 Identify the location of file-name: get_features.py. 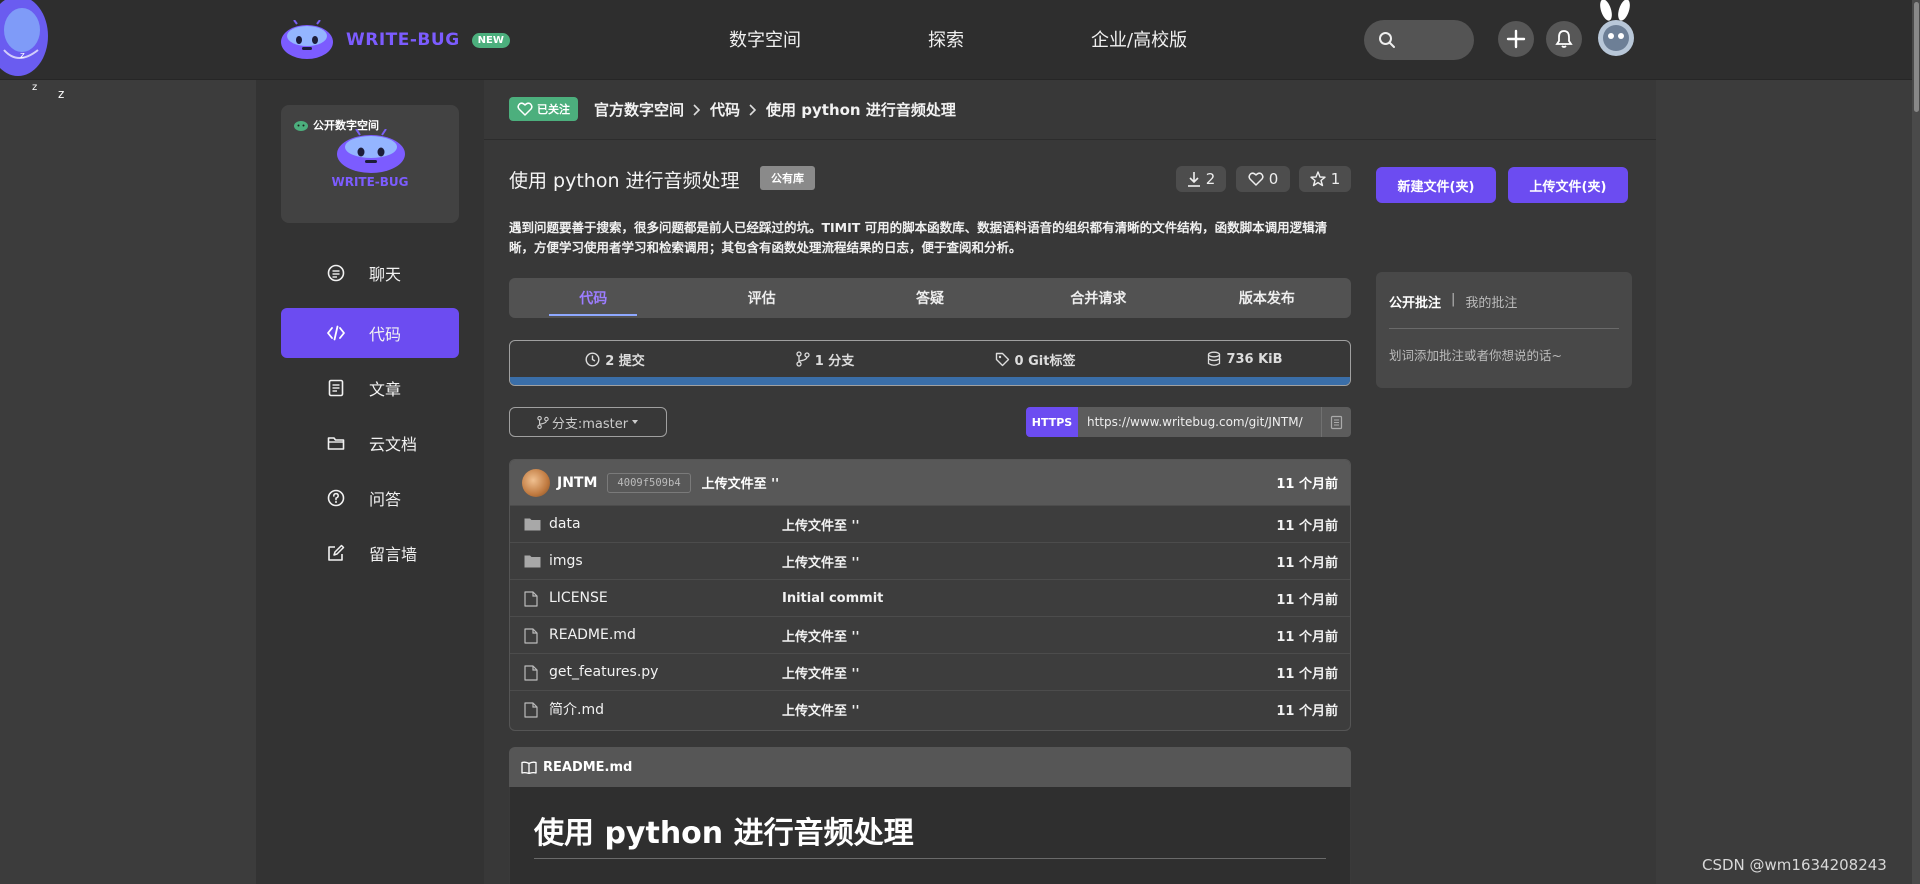
(603, 672).